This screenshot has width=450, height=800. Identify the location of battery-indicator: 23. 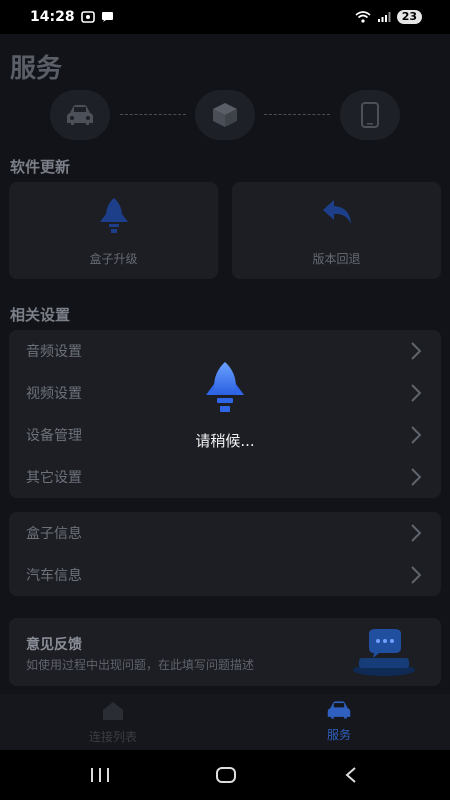
(409, 17).